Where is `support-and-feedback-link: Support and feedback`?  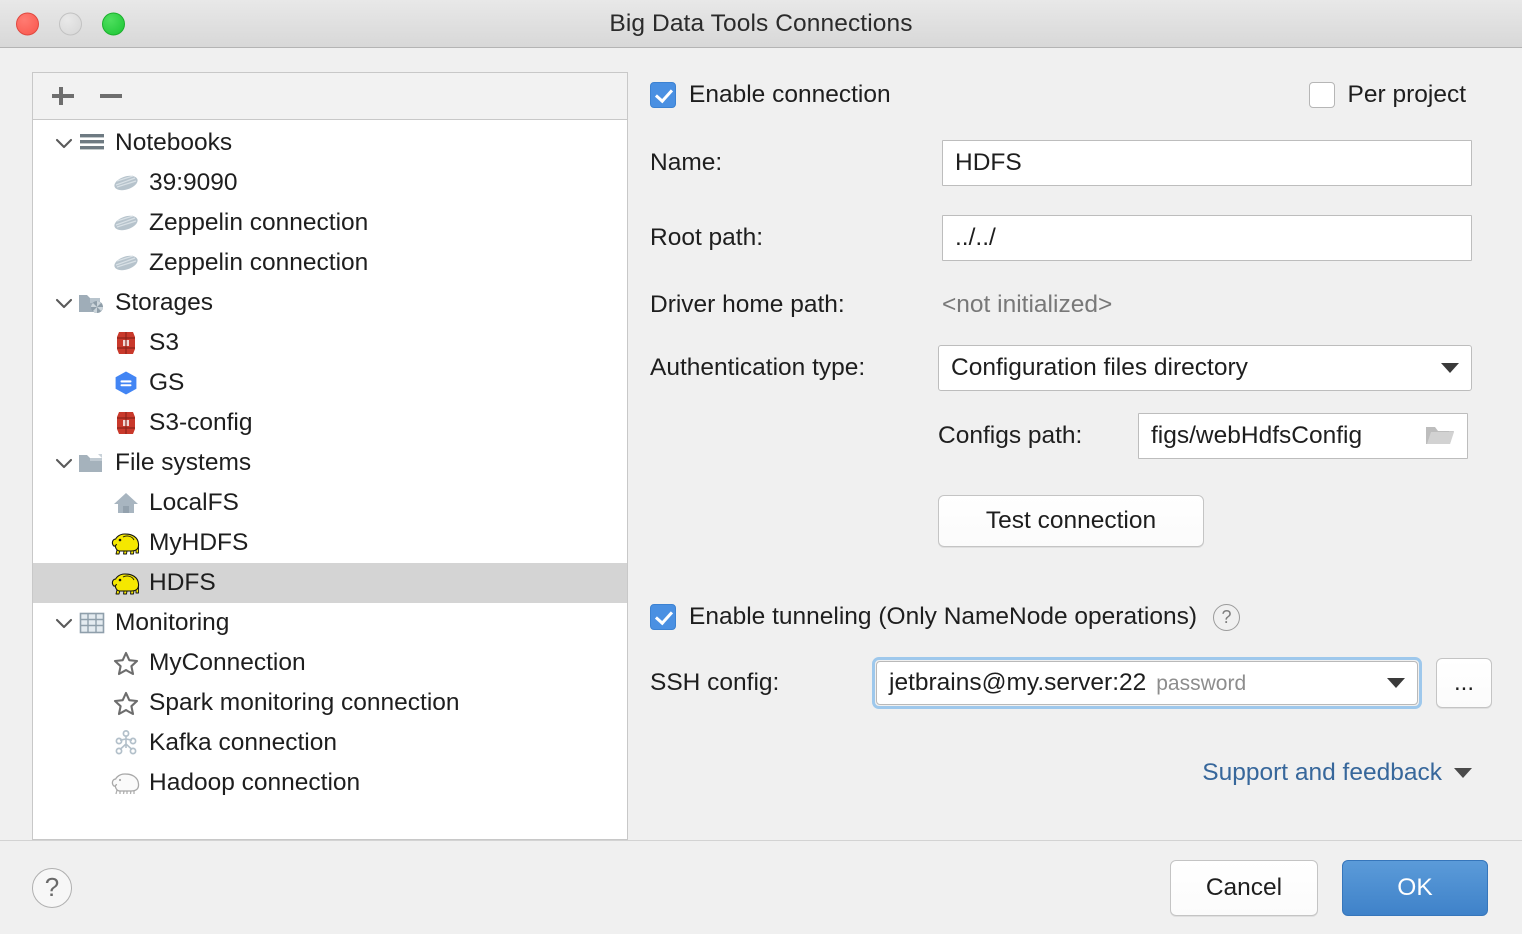
support-and-feedback-link: Support and feedback is located at coordinates (1337, 773).